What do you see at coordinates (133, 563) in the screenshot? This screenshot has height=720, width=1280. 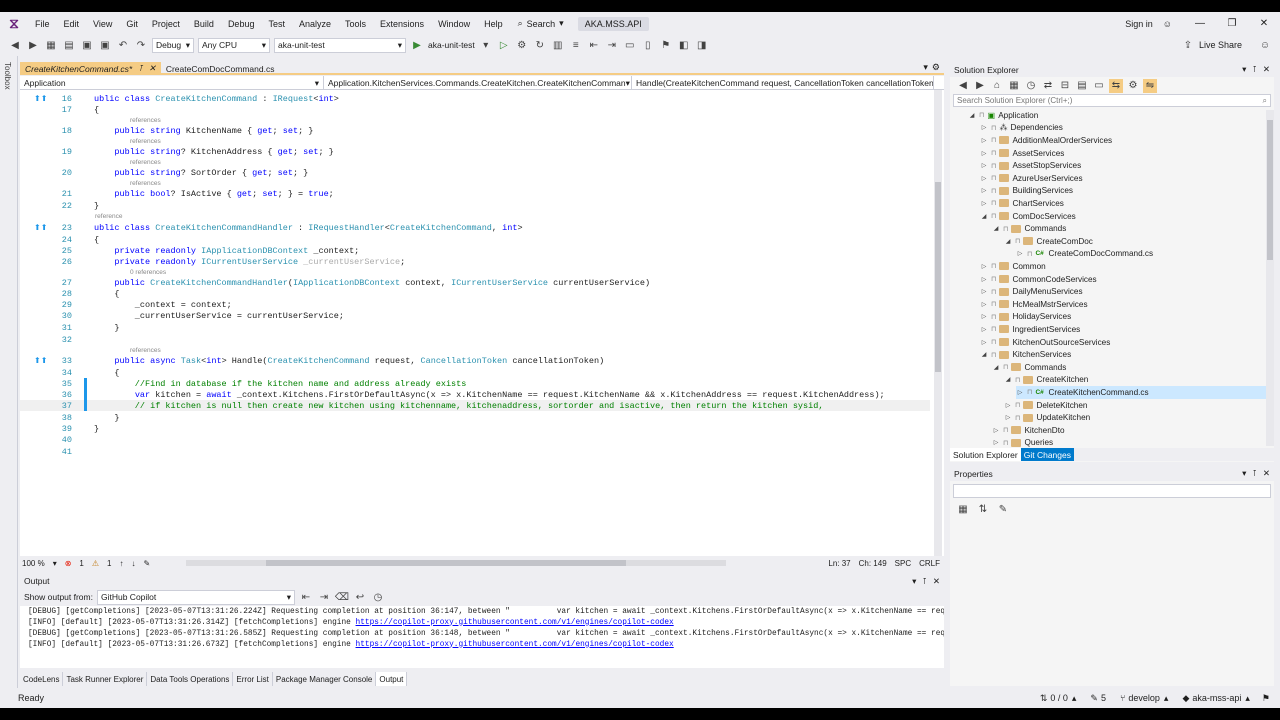 I see `down-arrow-icon: ↓` at bounding box center [133, 563].